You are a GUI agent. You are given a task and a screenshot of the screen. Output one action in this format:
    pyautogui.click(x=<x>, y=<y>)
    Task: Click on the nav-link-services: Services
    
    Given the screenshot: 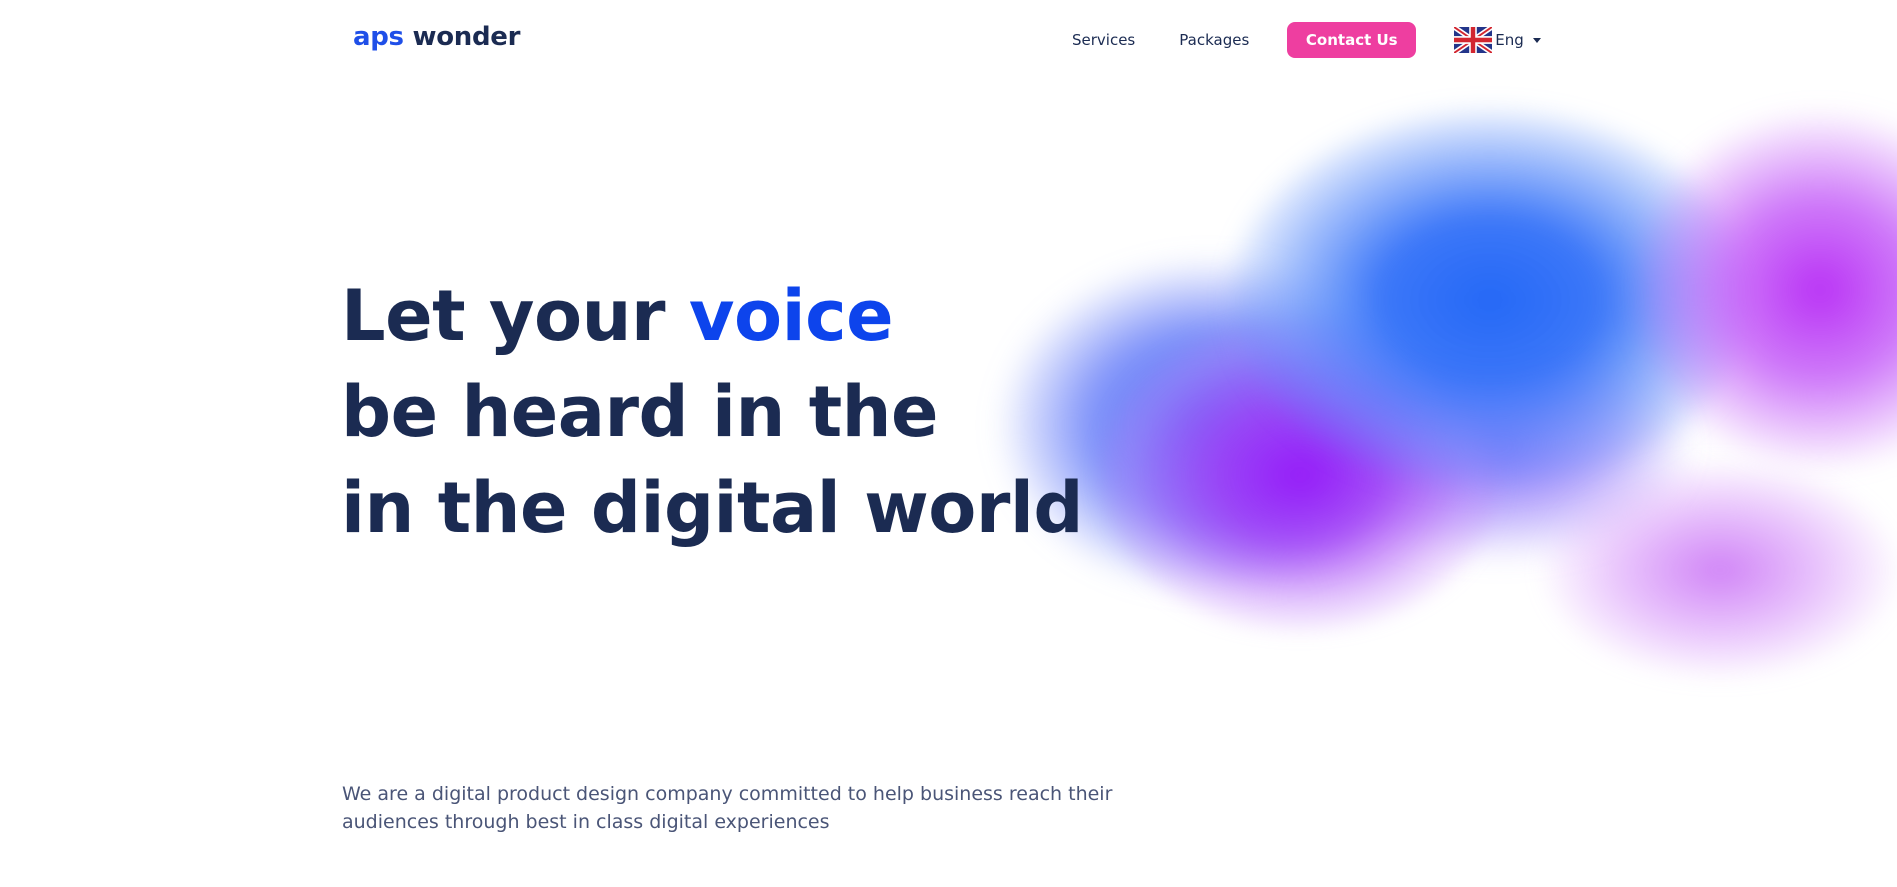 What is the action you would take?
    pyautogui.click(x=1103, y=40)
    